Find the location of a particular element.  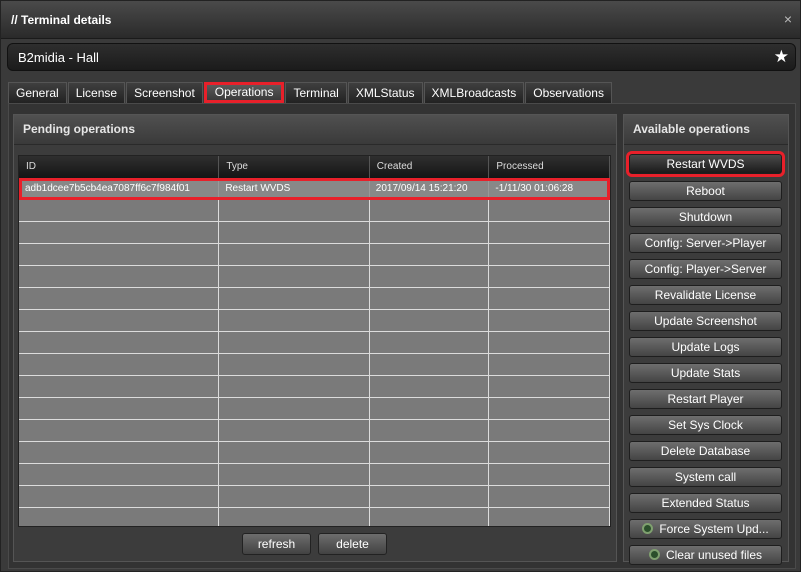

tab-xmlstatus: XMLStatus is located at coordinates (385, 92).